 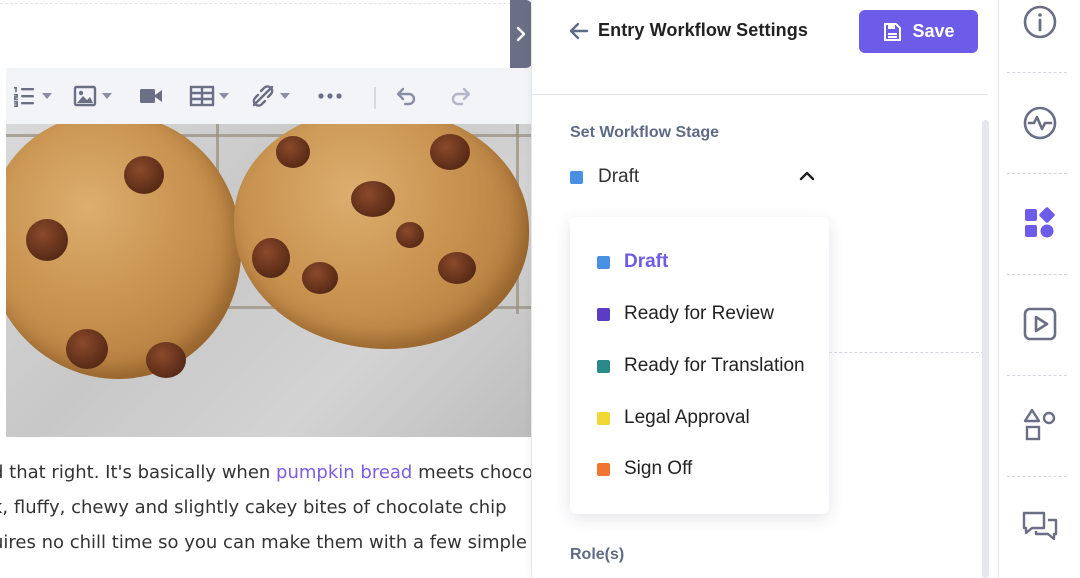 What do you see at coordinates (703, 30) in the screenshot?
I see `panel-title: Entry Workflow Settings` at bounding box center [703, 30].